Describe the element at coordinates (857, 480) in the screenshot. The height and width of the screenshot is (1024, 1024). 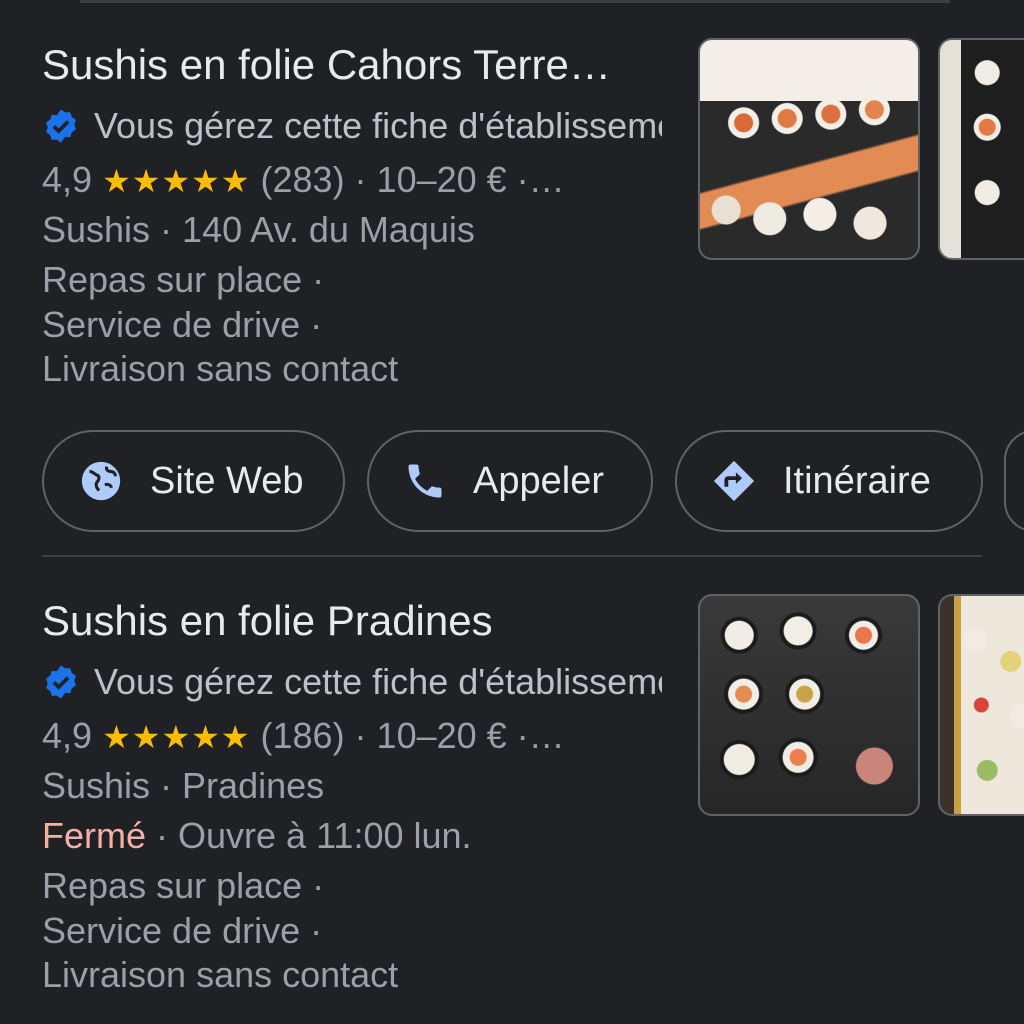
I see `directions-label: Itinéraire` at that location.